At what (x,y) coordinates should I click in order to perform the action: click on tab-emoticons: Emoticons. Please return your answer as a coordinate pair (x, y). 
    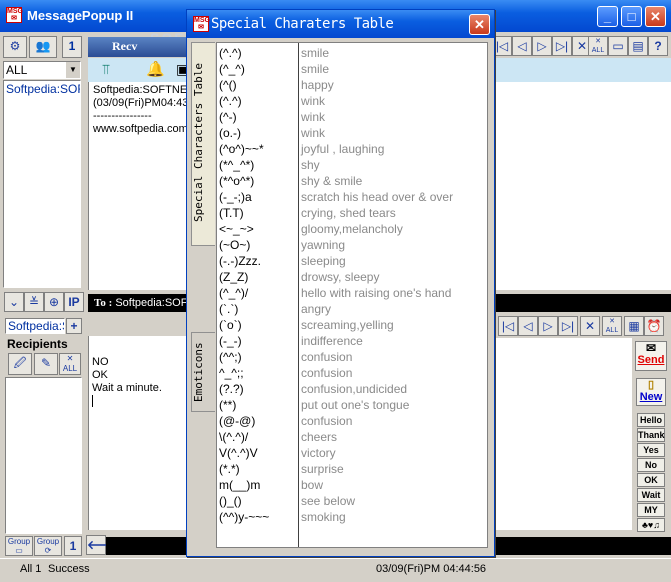
    Looking at the image, I should click on (203, 372).